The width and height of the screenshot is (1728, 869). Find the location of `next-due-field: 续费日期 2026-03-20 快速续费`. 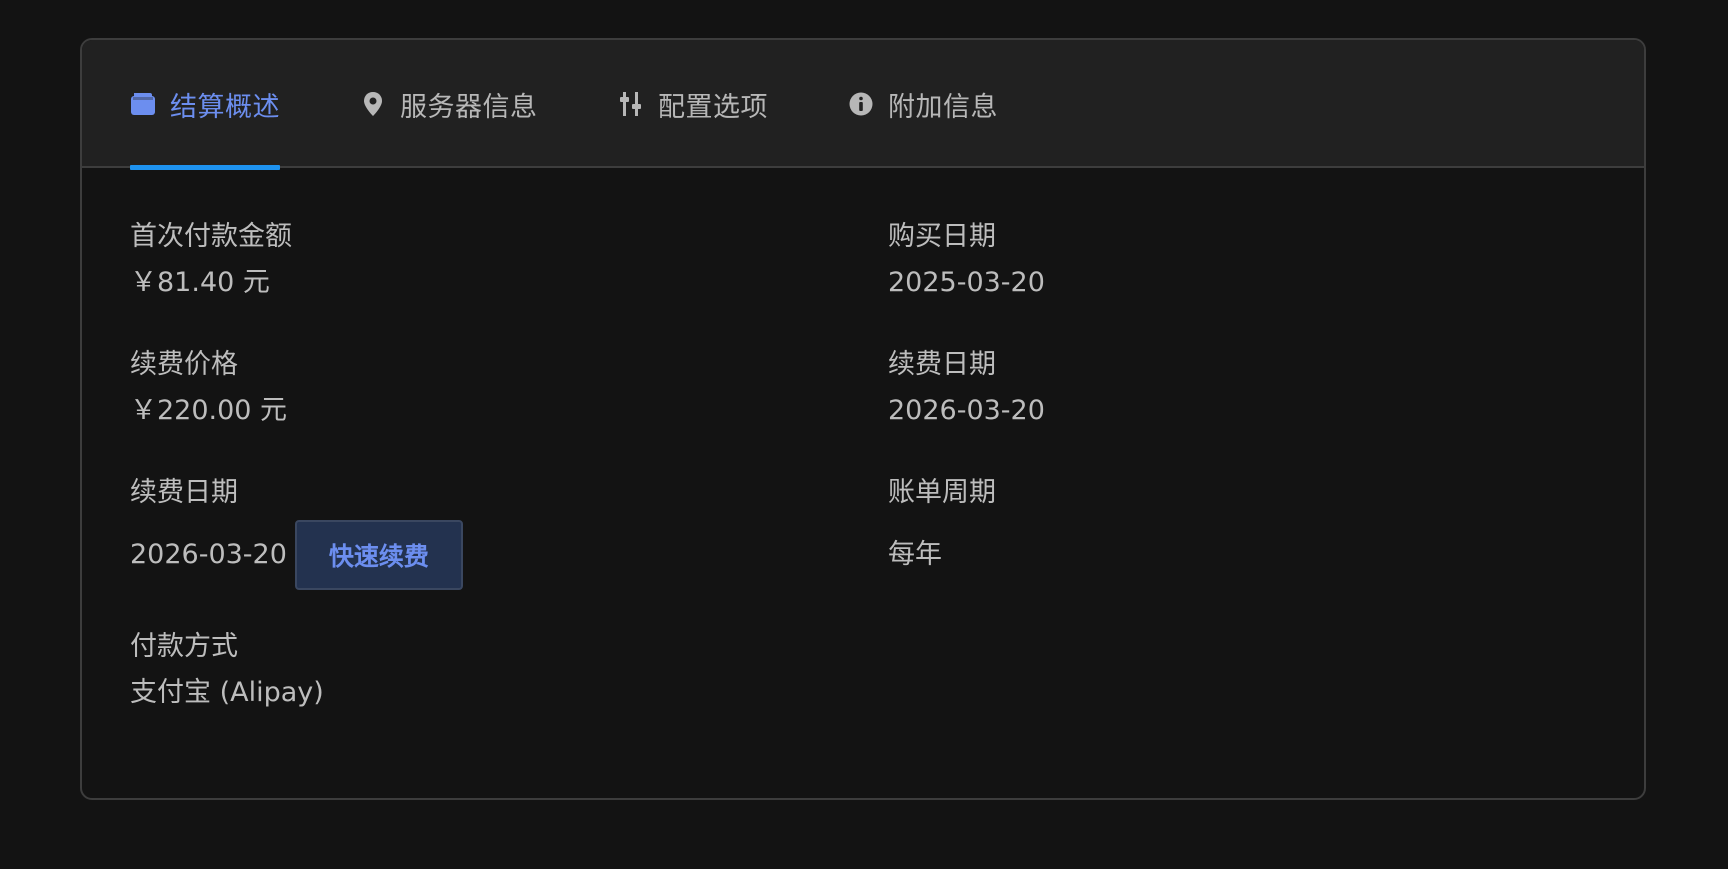

next-due-field: 续费日期 2026-03-20 快速续费 is located at coordinates (296, 533).